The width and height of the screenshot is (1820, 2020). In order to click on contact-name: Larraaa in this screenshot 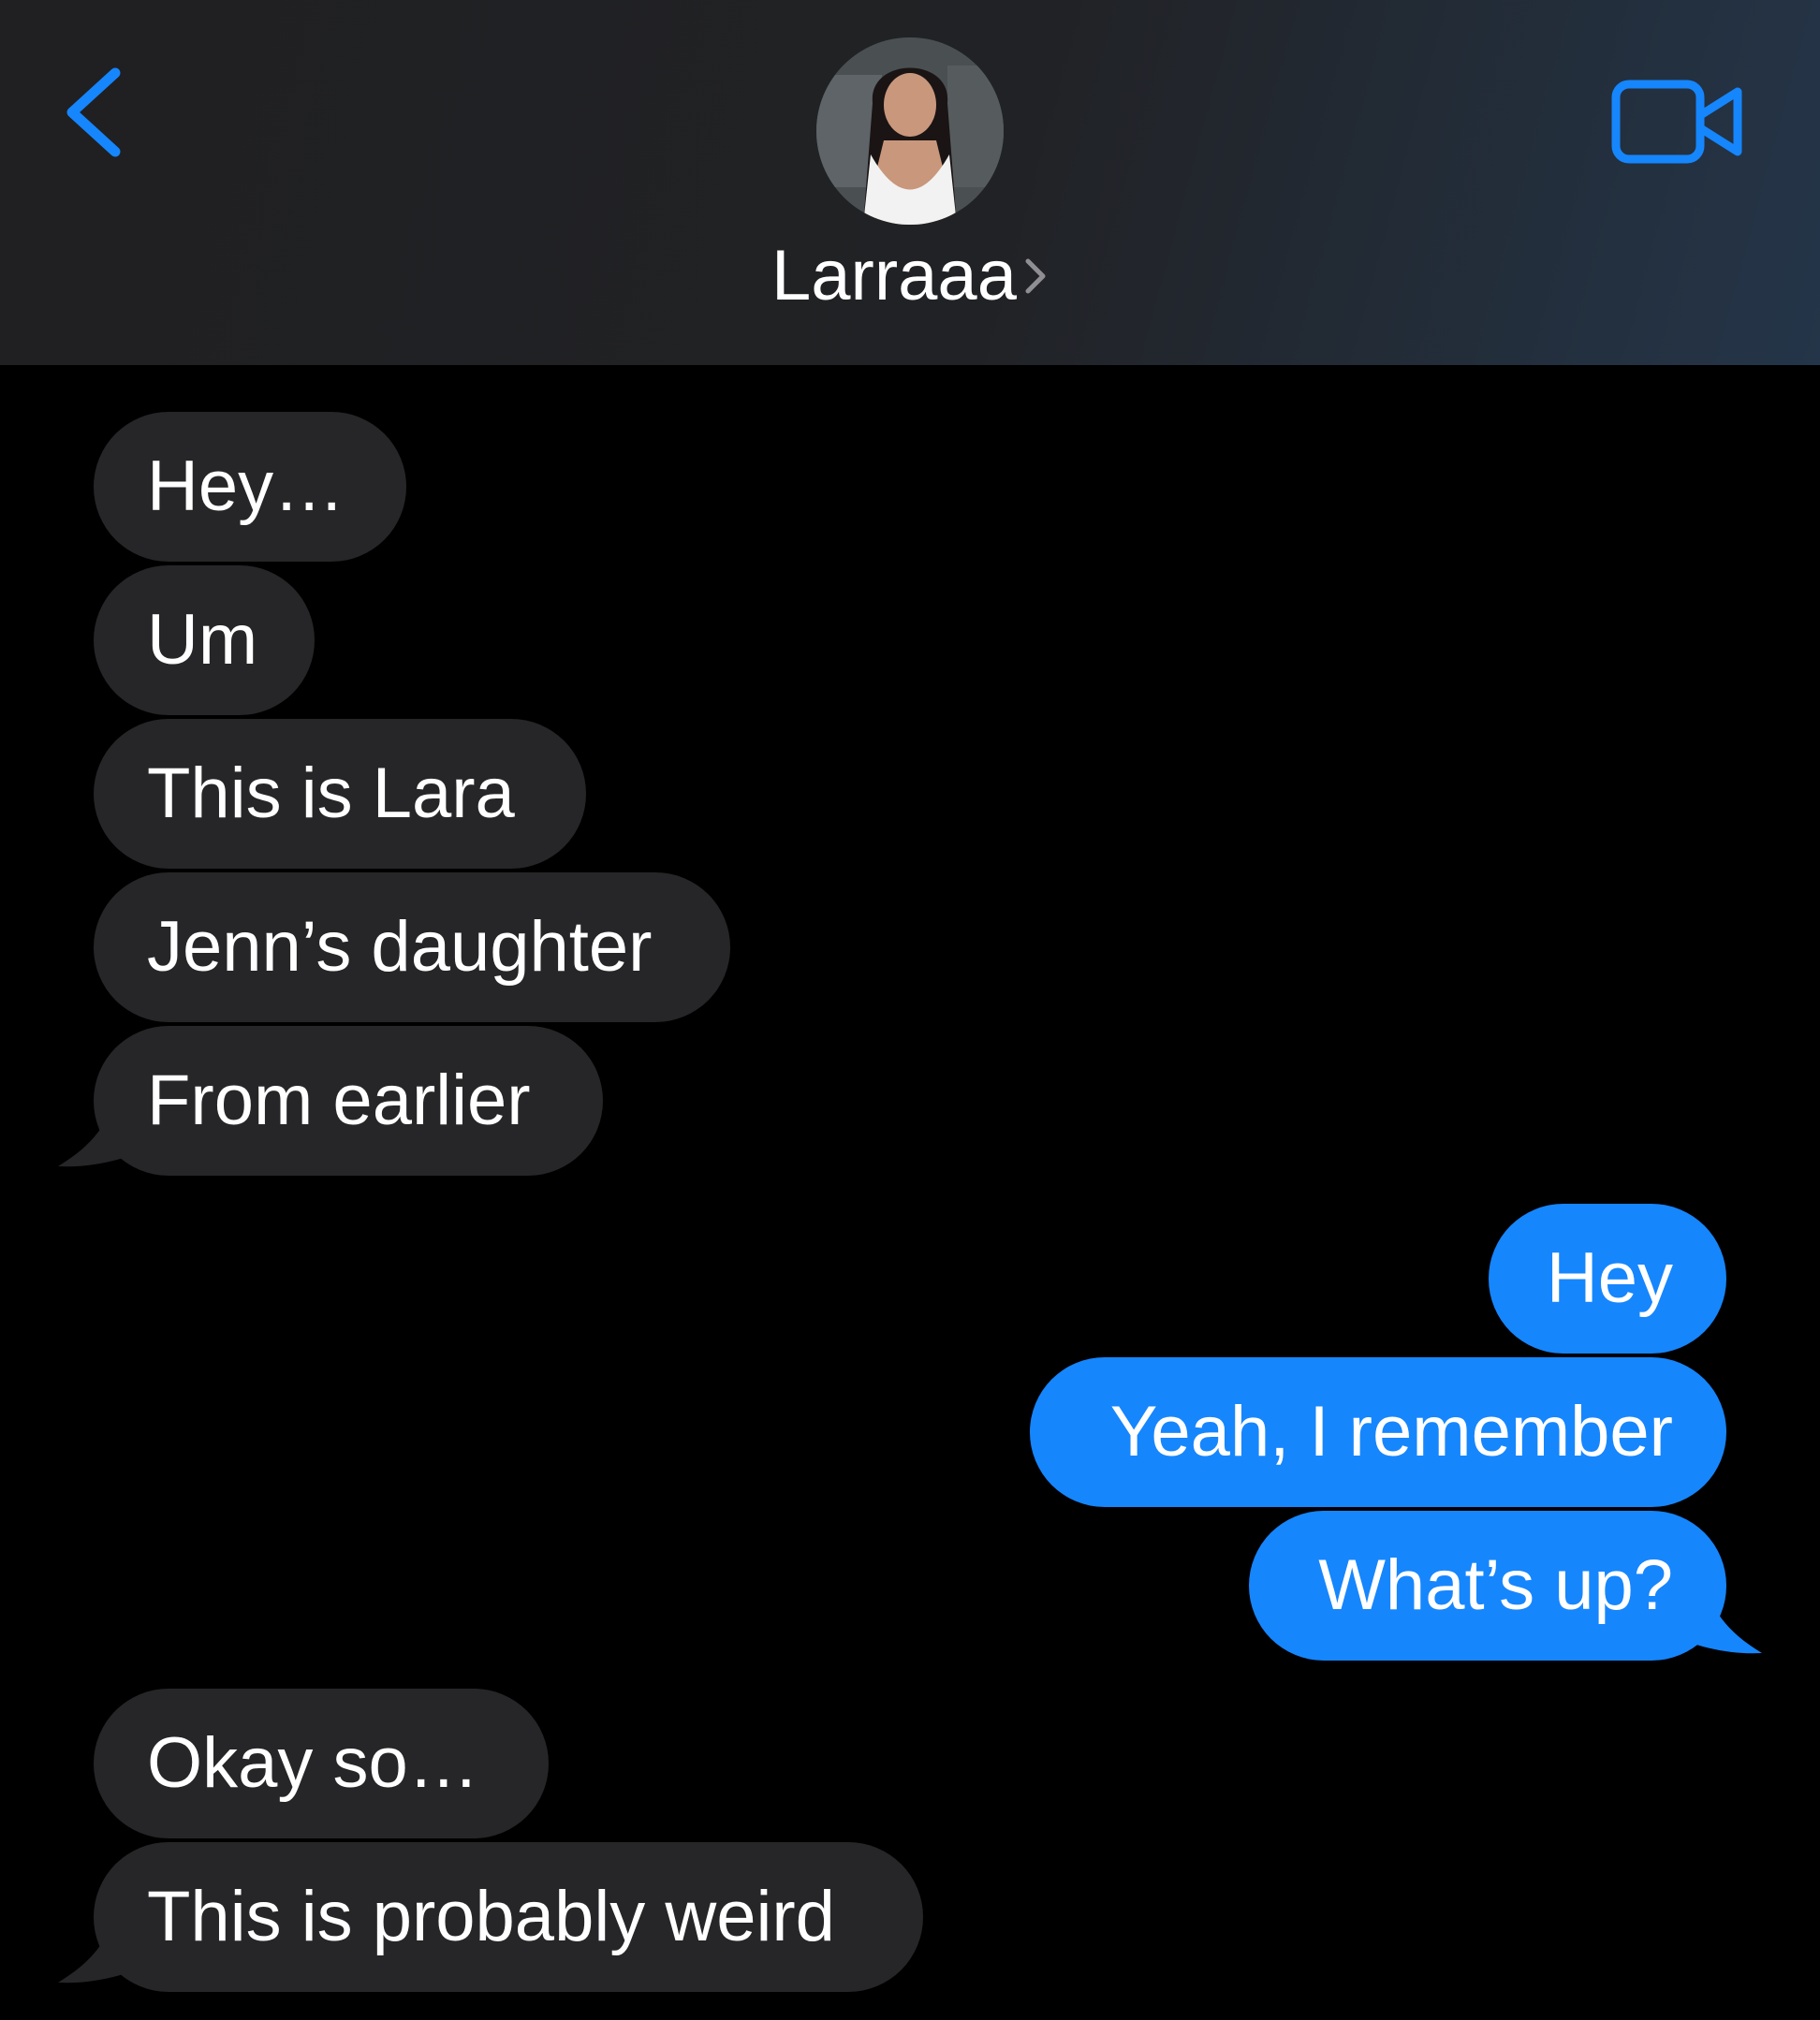, I will do `click(894, 275)`.